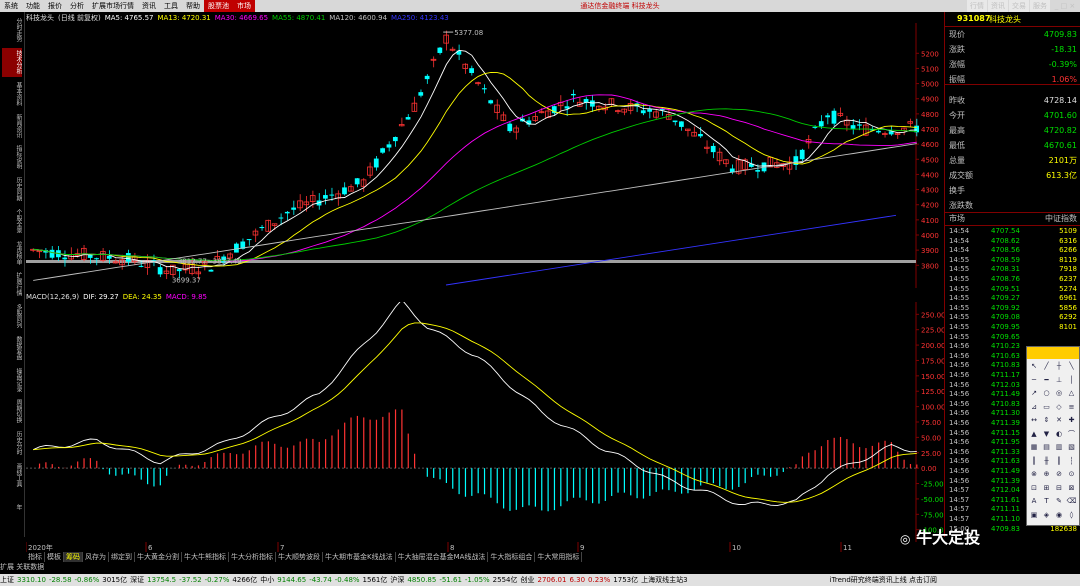 The height and width of the screenshot is (586, 1080). What do you see at coordinates (1047, 447) in the screenshot?
I see `palette-tool-icon: ▤` at bounding box center [1047, 447].